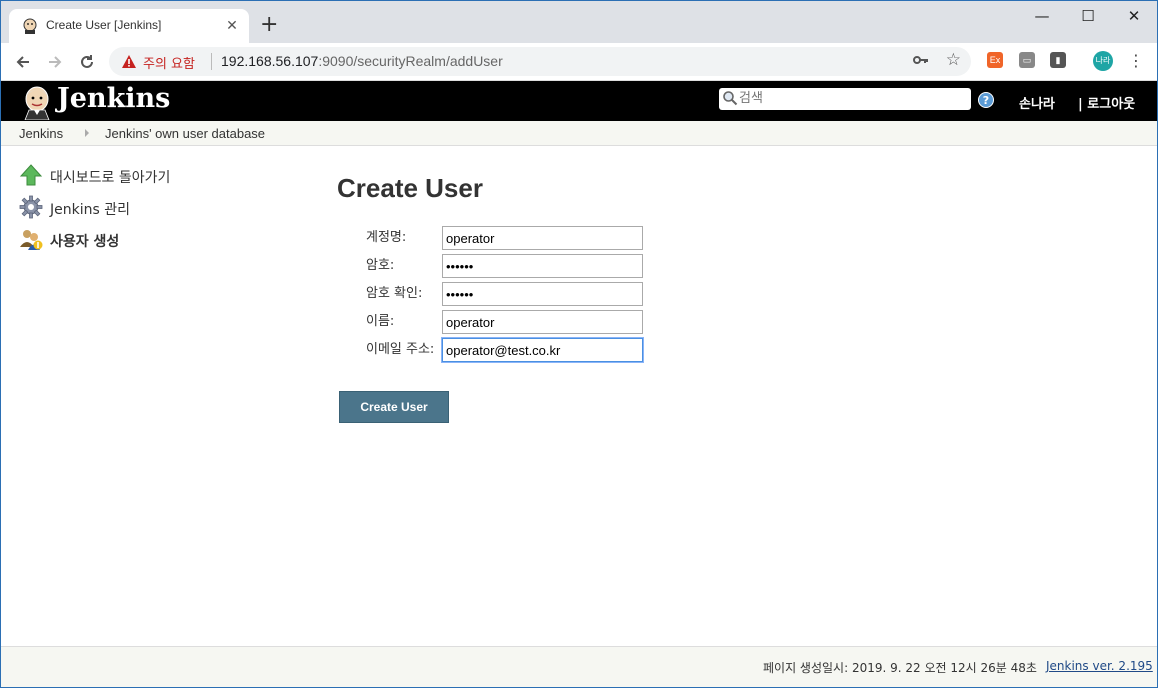 This screenshot has height=688, width=1158. Describe the element at coordinates (90, 210) in the screenshot. I see `sidebar-item-label: Jenkins 관리` at that location.